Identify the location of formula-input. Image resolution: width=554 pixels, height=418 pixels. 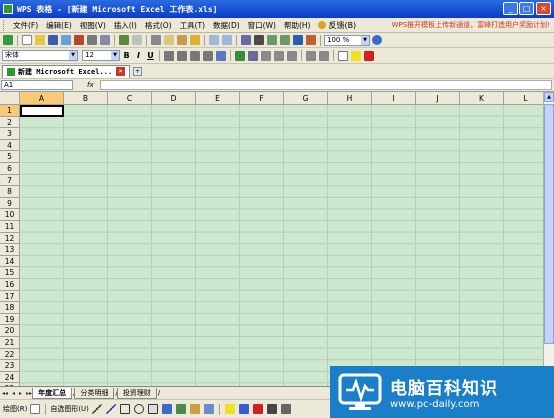
(325, 85).